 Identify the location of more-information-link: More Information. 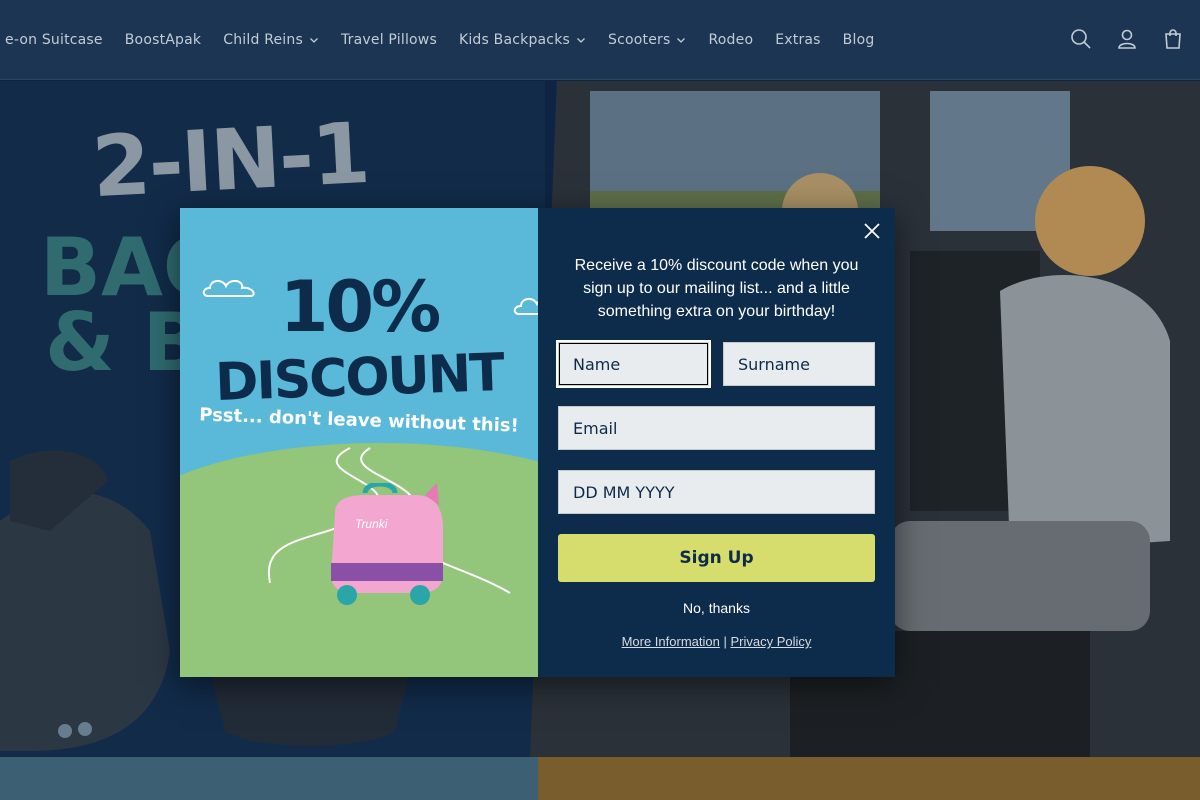
(671, 641).